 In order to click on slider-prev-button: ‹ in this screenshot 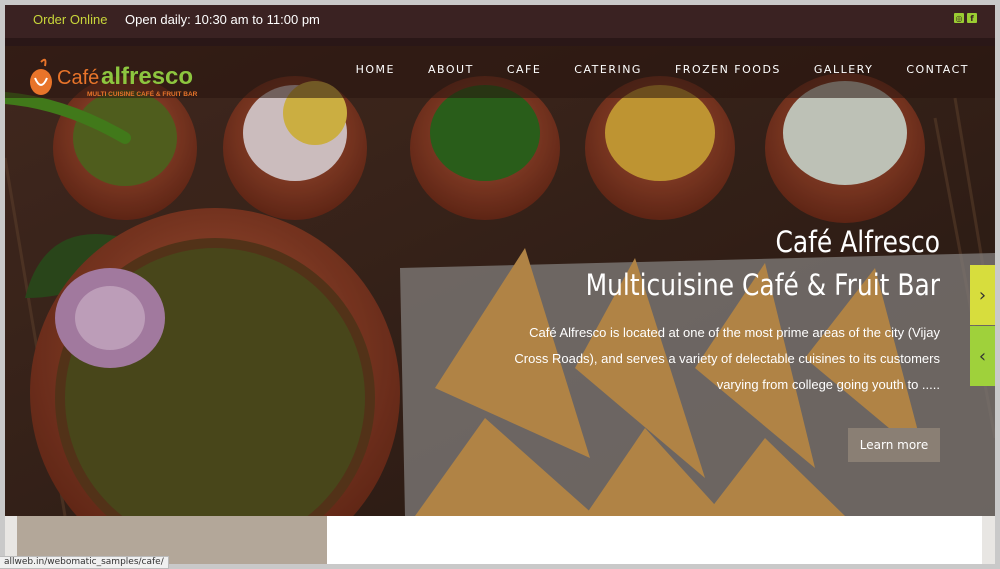, I will do `click(982, 356)`.